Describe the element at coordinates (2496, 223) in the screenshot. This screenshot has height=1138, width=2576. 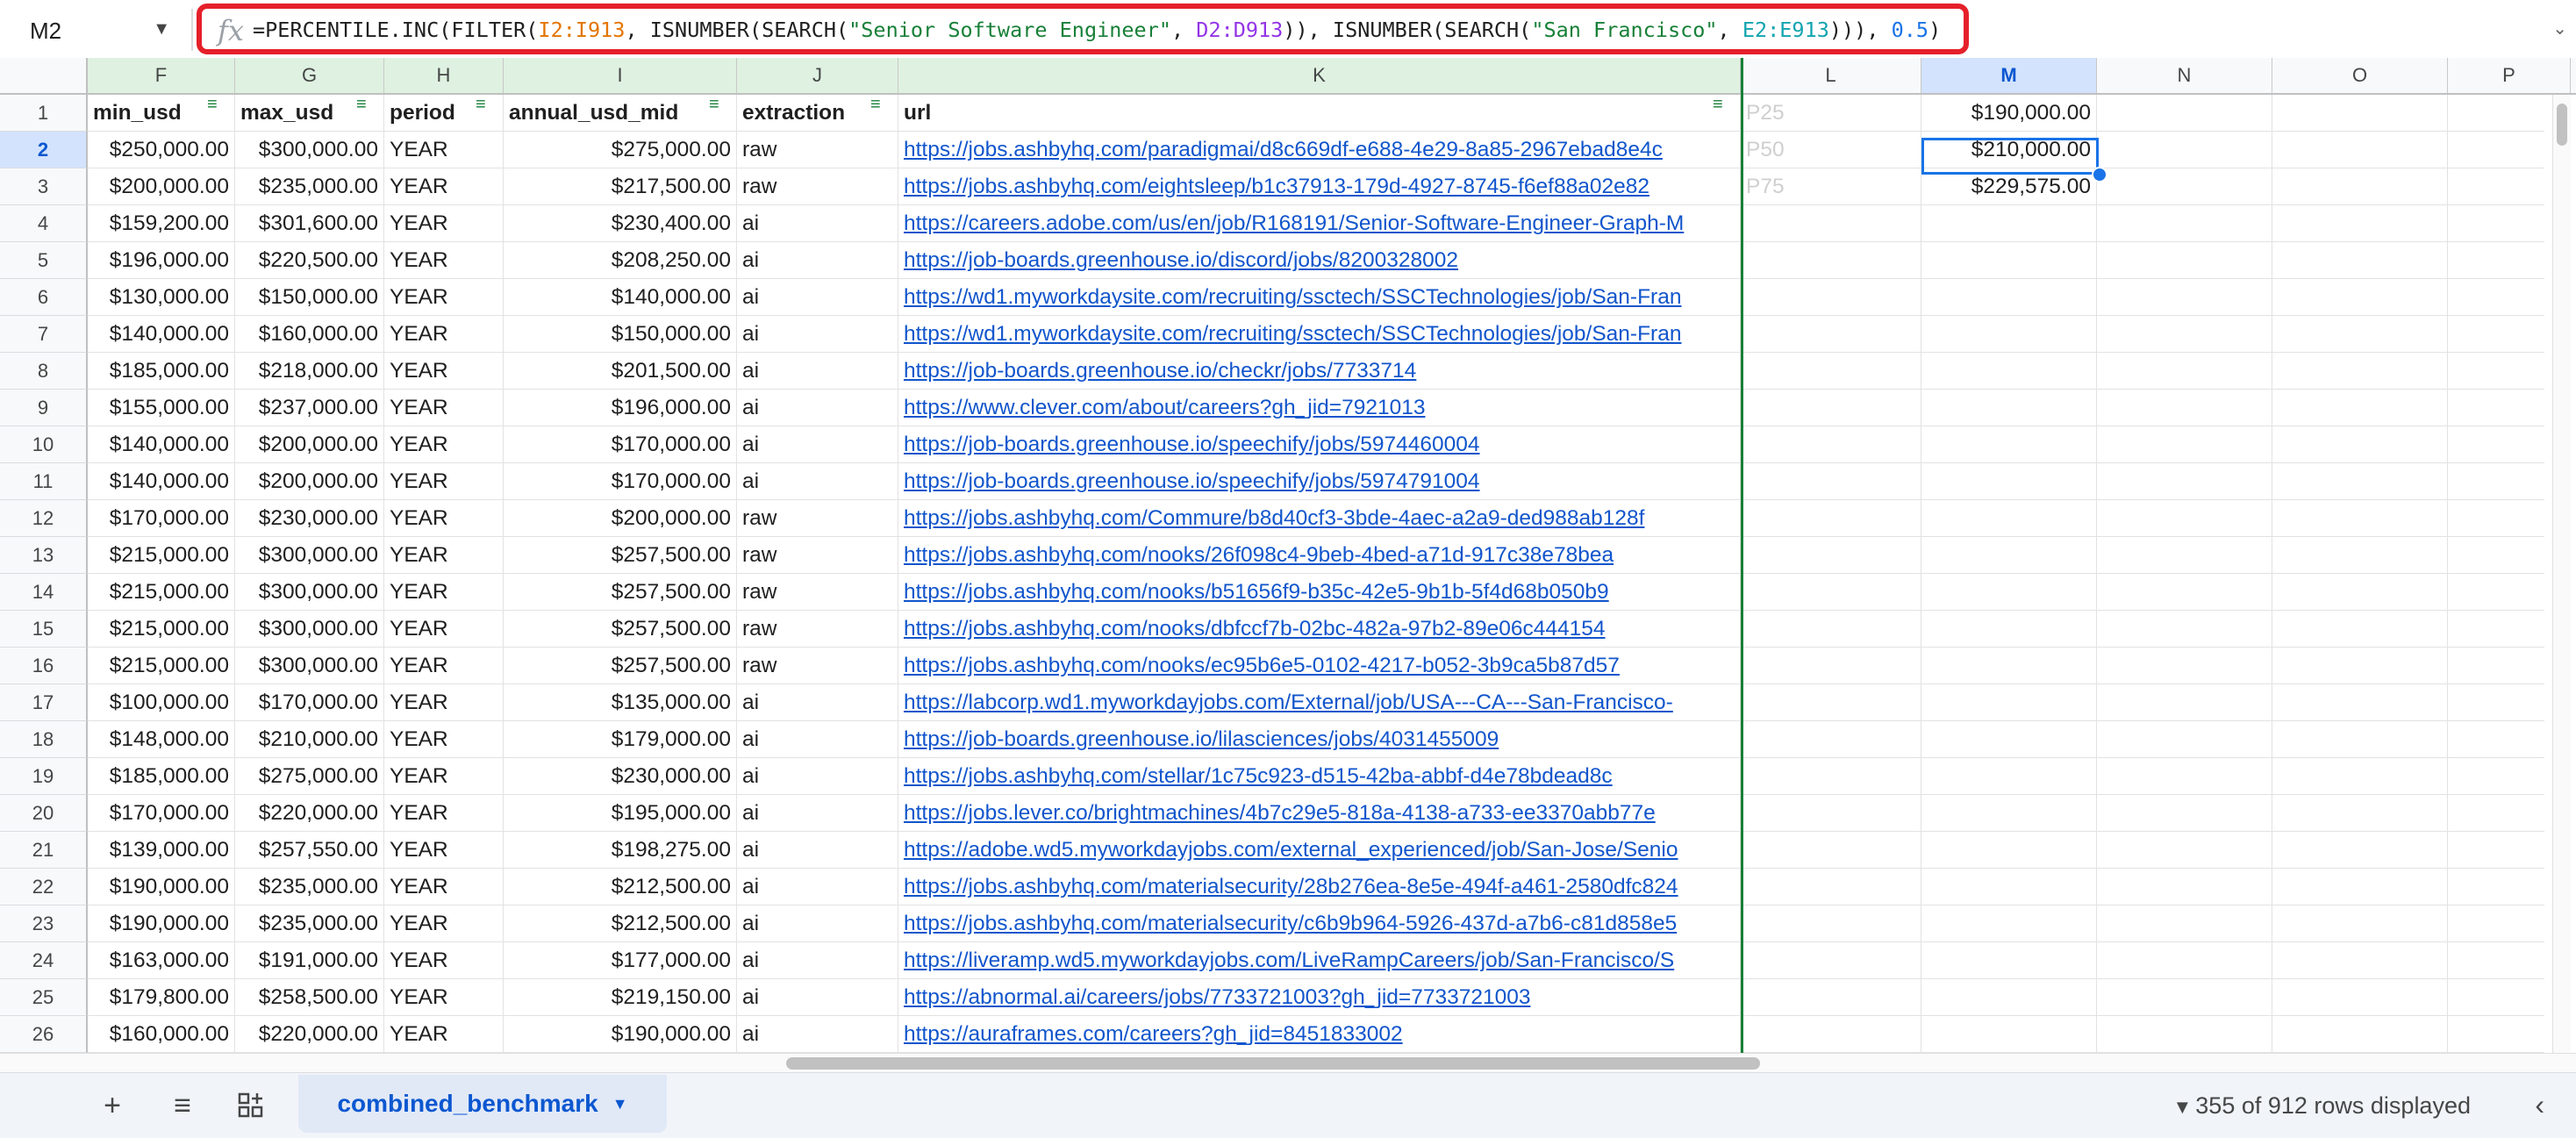
I see `cell-p4` at that location.